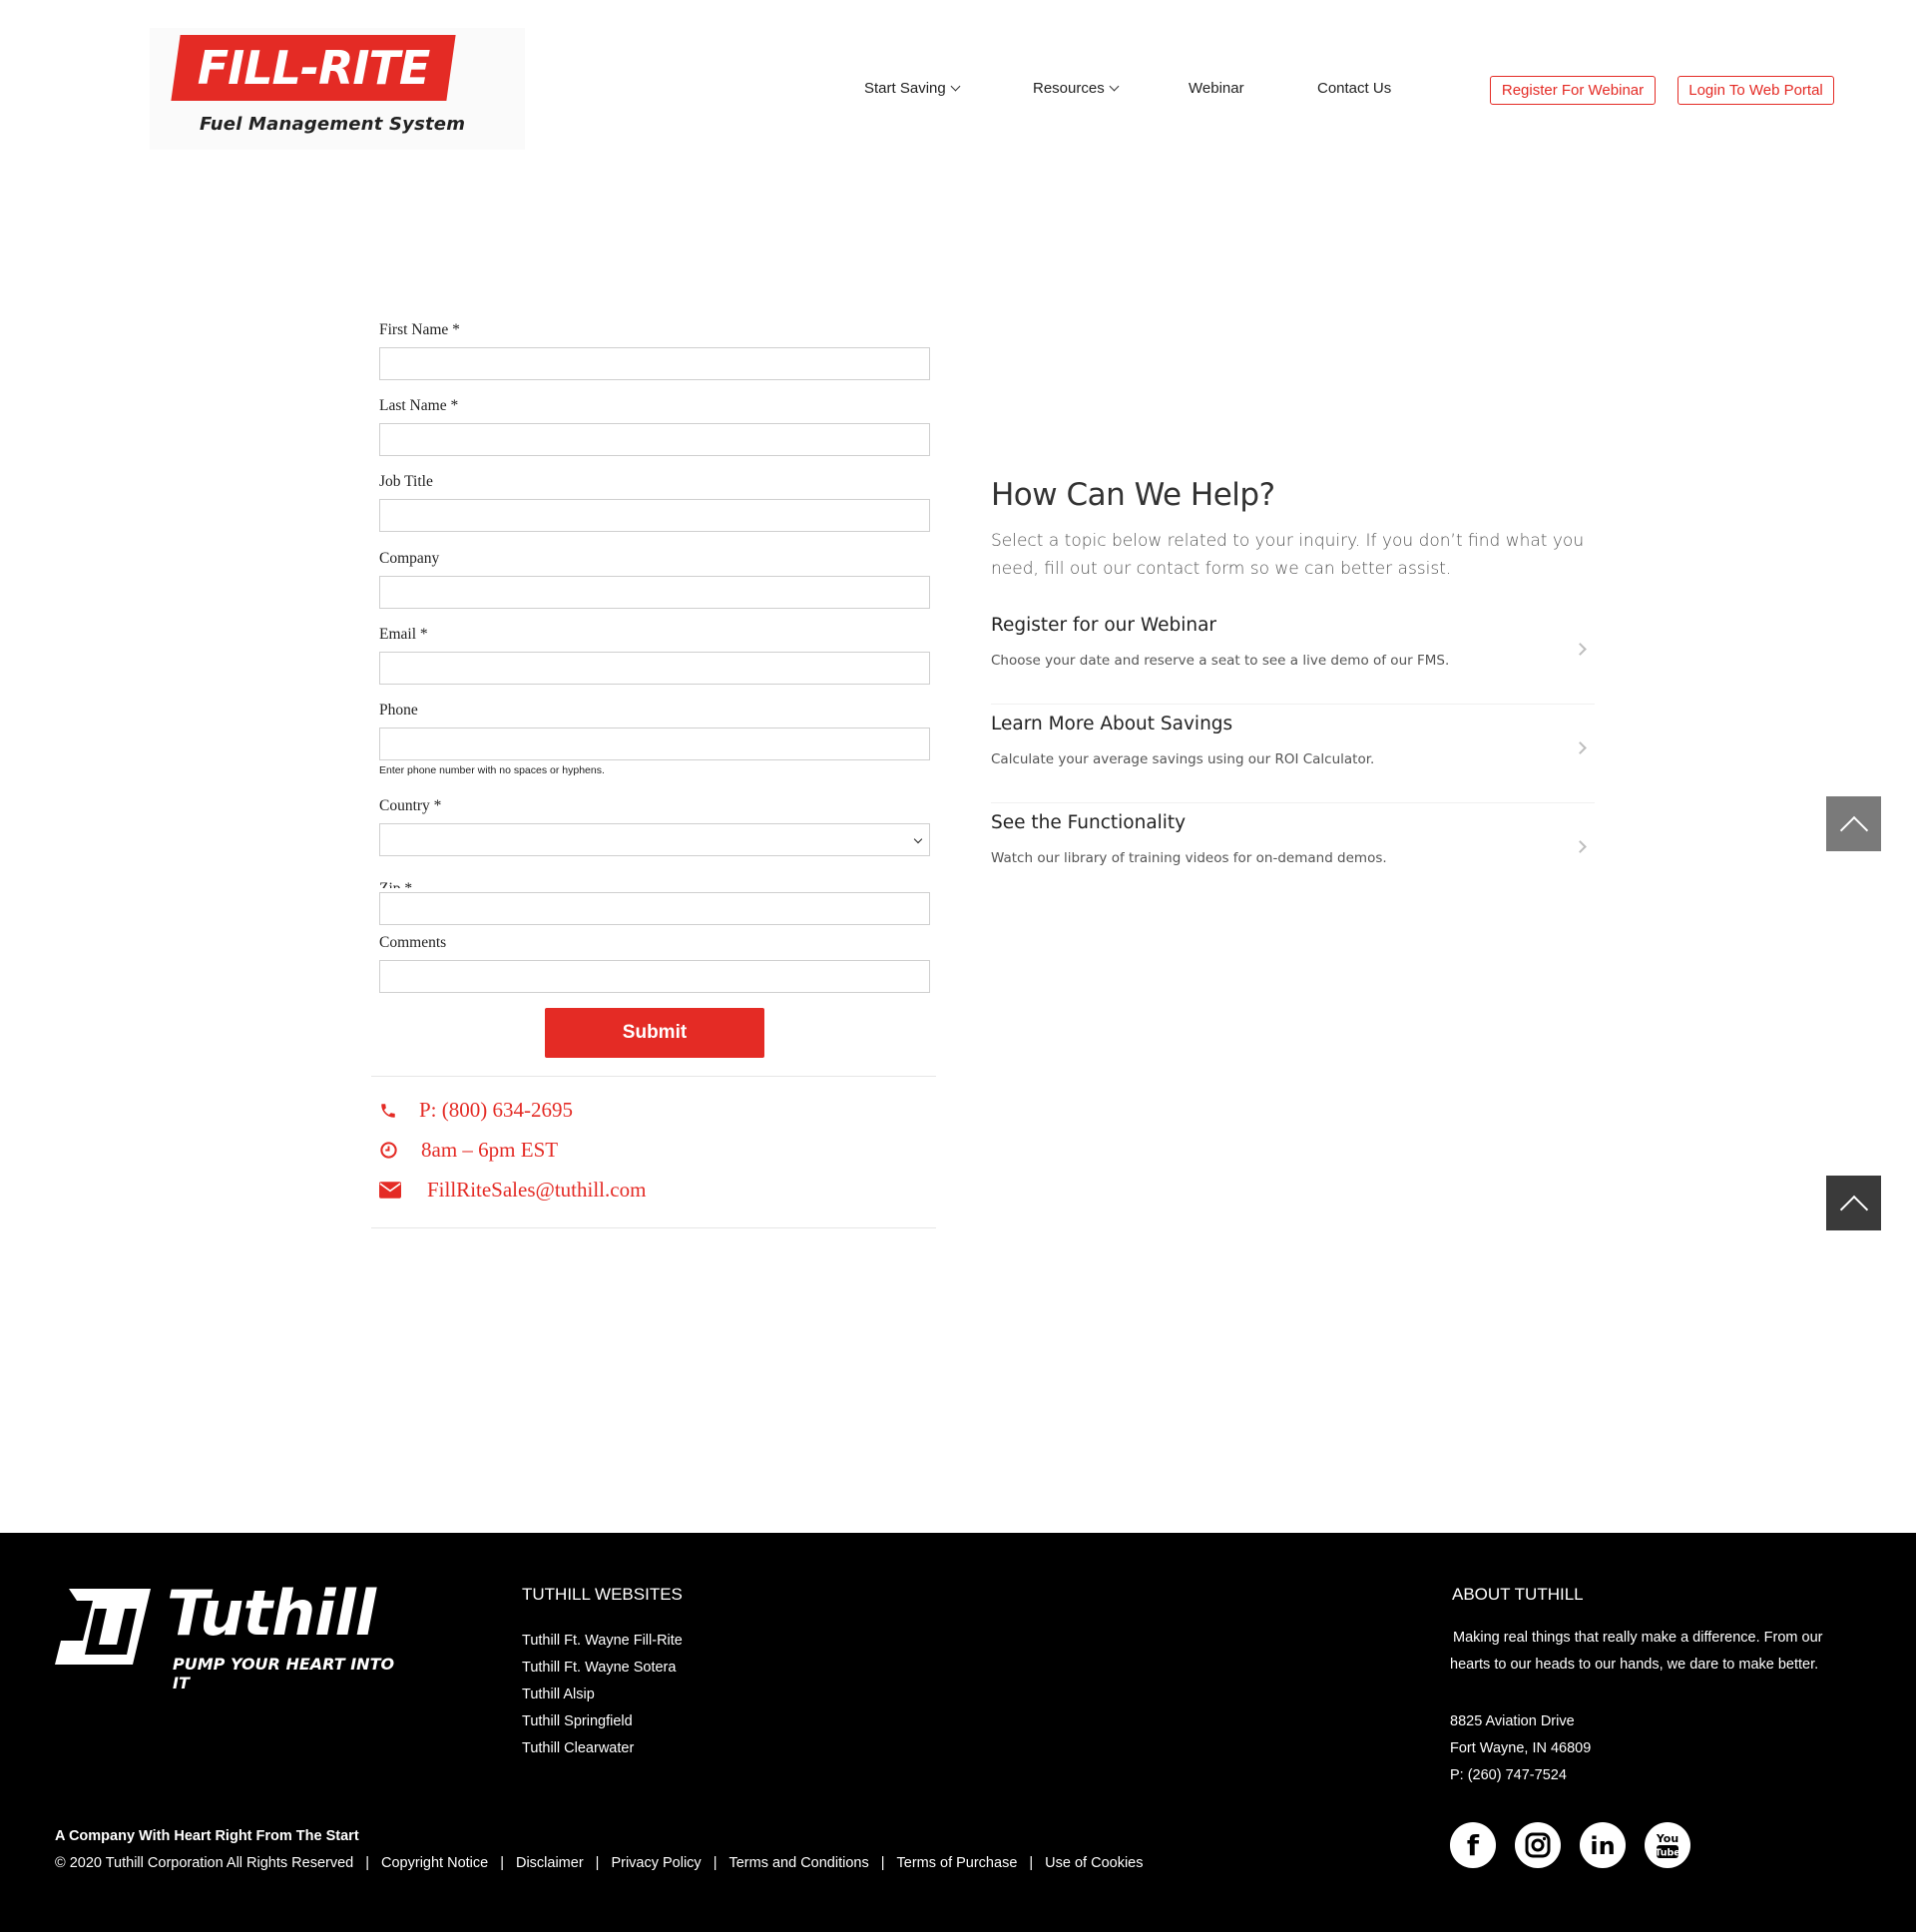  Describe the element at coordinates (271, 1613) in the screenshot. I see `tuthill-wordmark: Tuthill` at that location.